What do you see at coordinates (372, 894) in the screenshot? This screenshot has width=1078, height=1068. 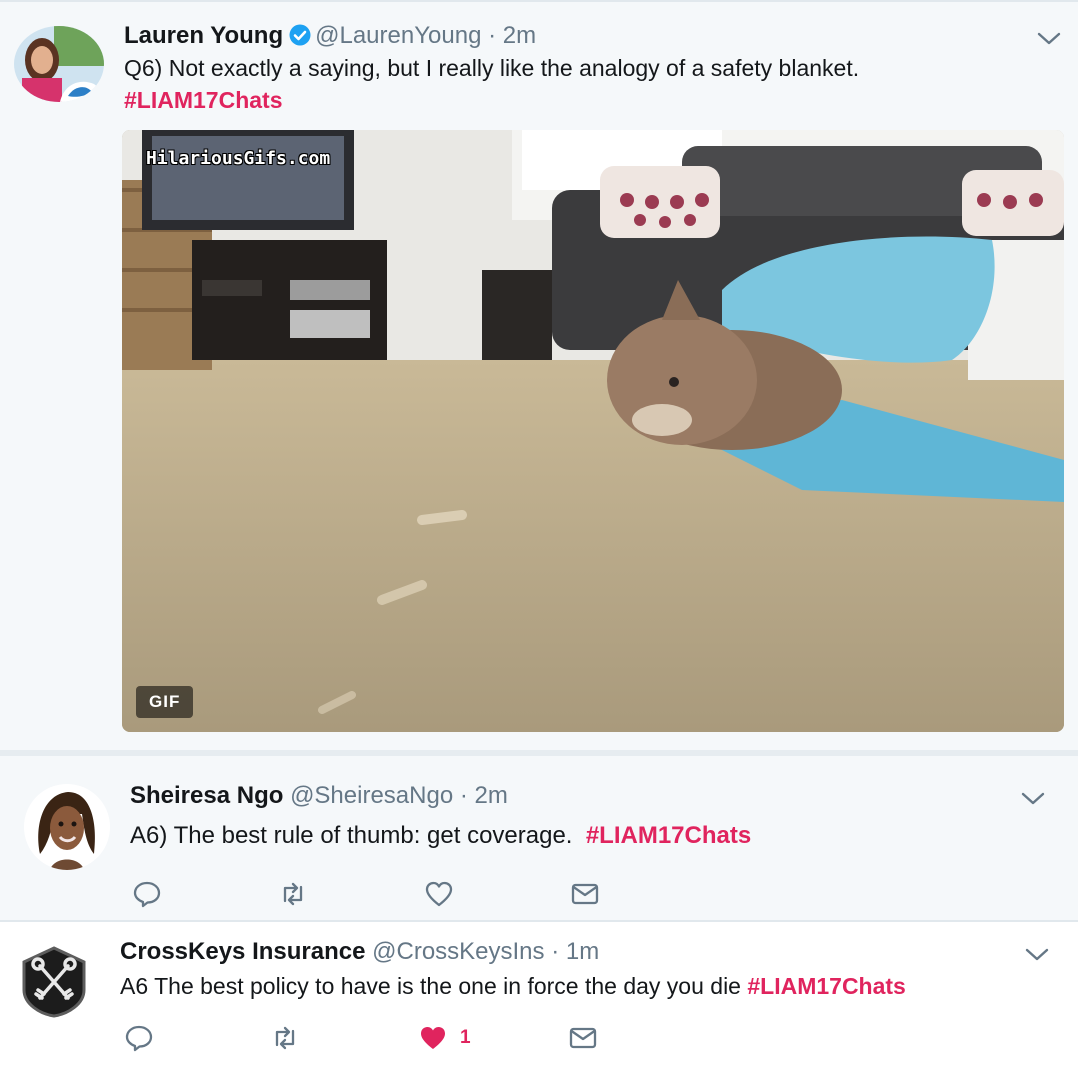 I see `tweet-actions` at bounding box center [372, 894].